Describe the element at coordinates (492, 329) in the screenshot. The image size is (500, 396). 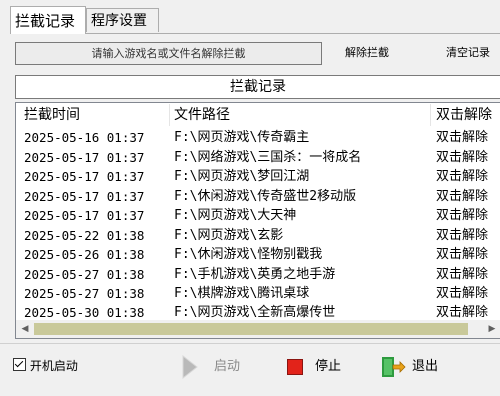
I see `scroll-right-icon: ▶` at that location.